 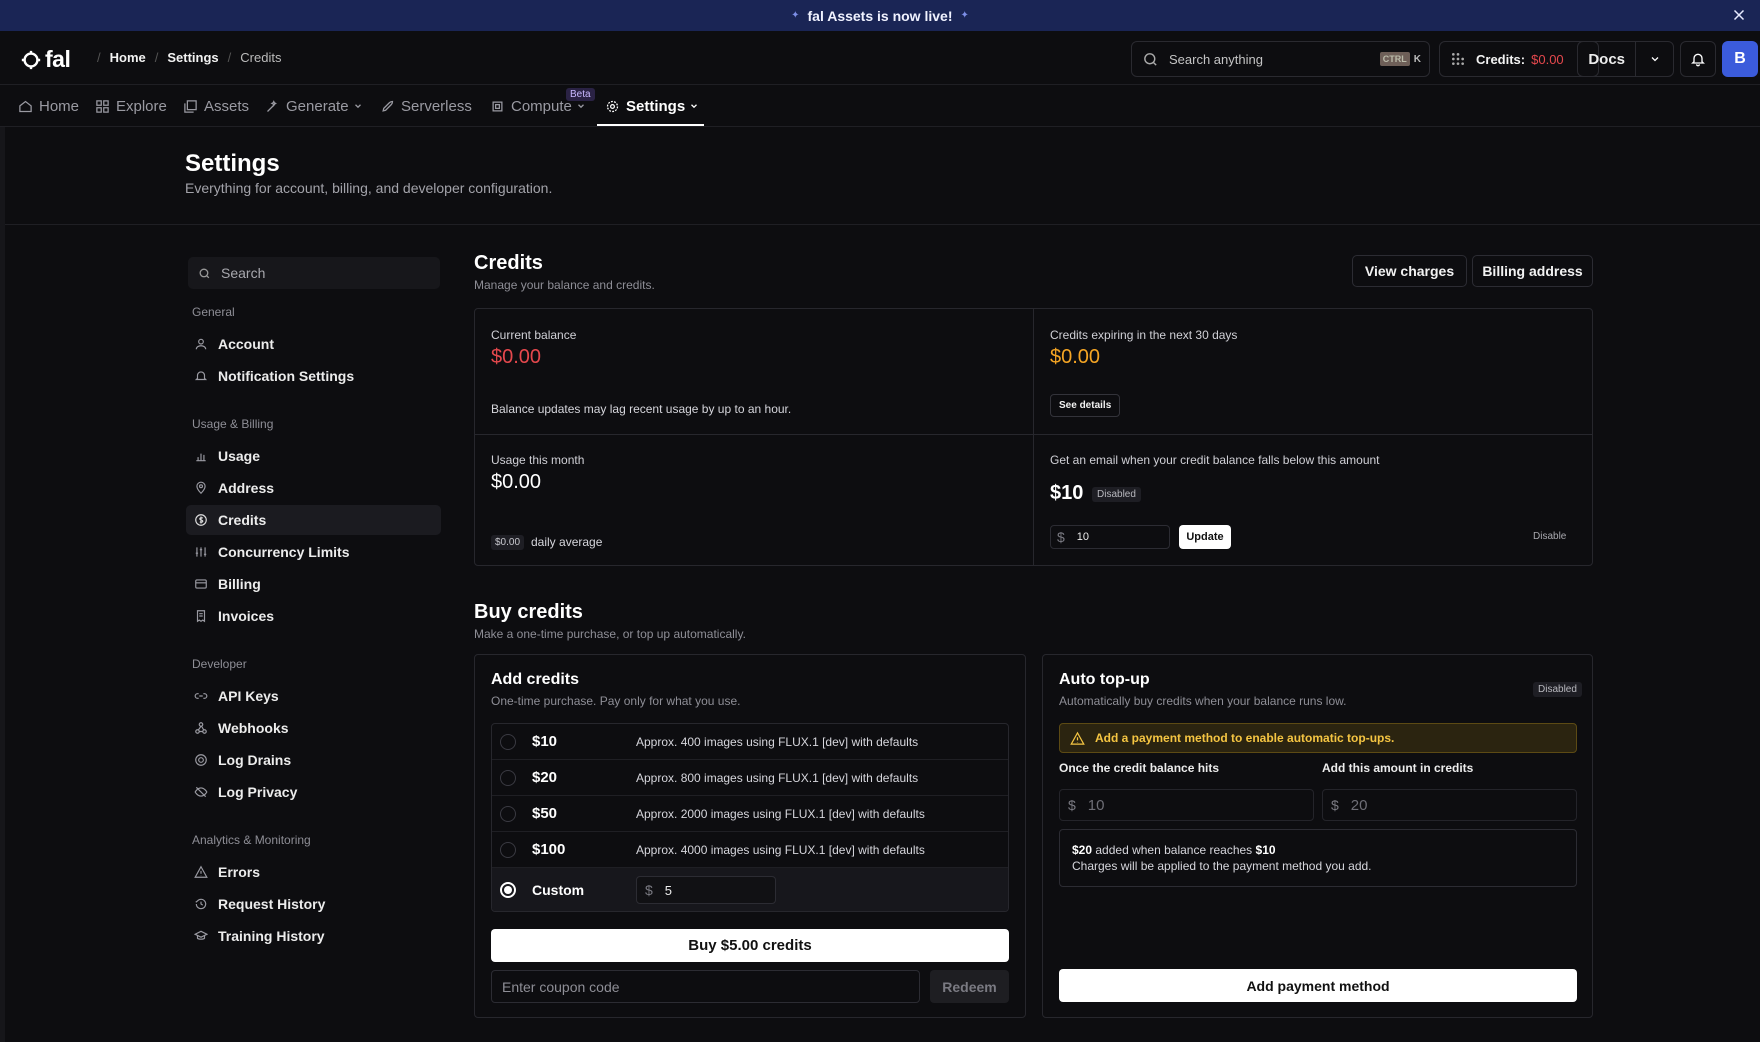 I want to click on sidebar-item-notification-settings: Notification Settings, so click(x=313, y=376).